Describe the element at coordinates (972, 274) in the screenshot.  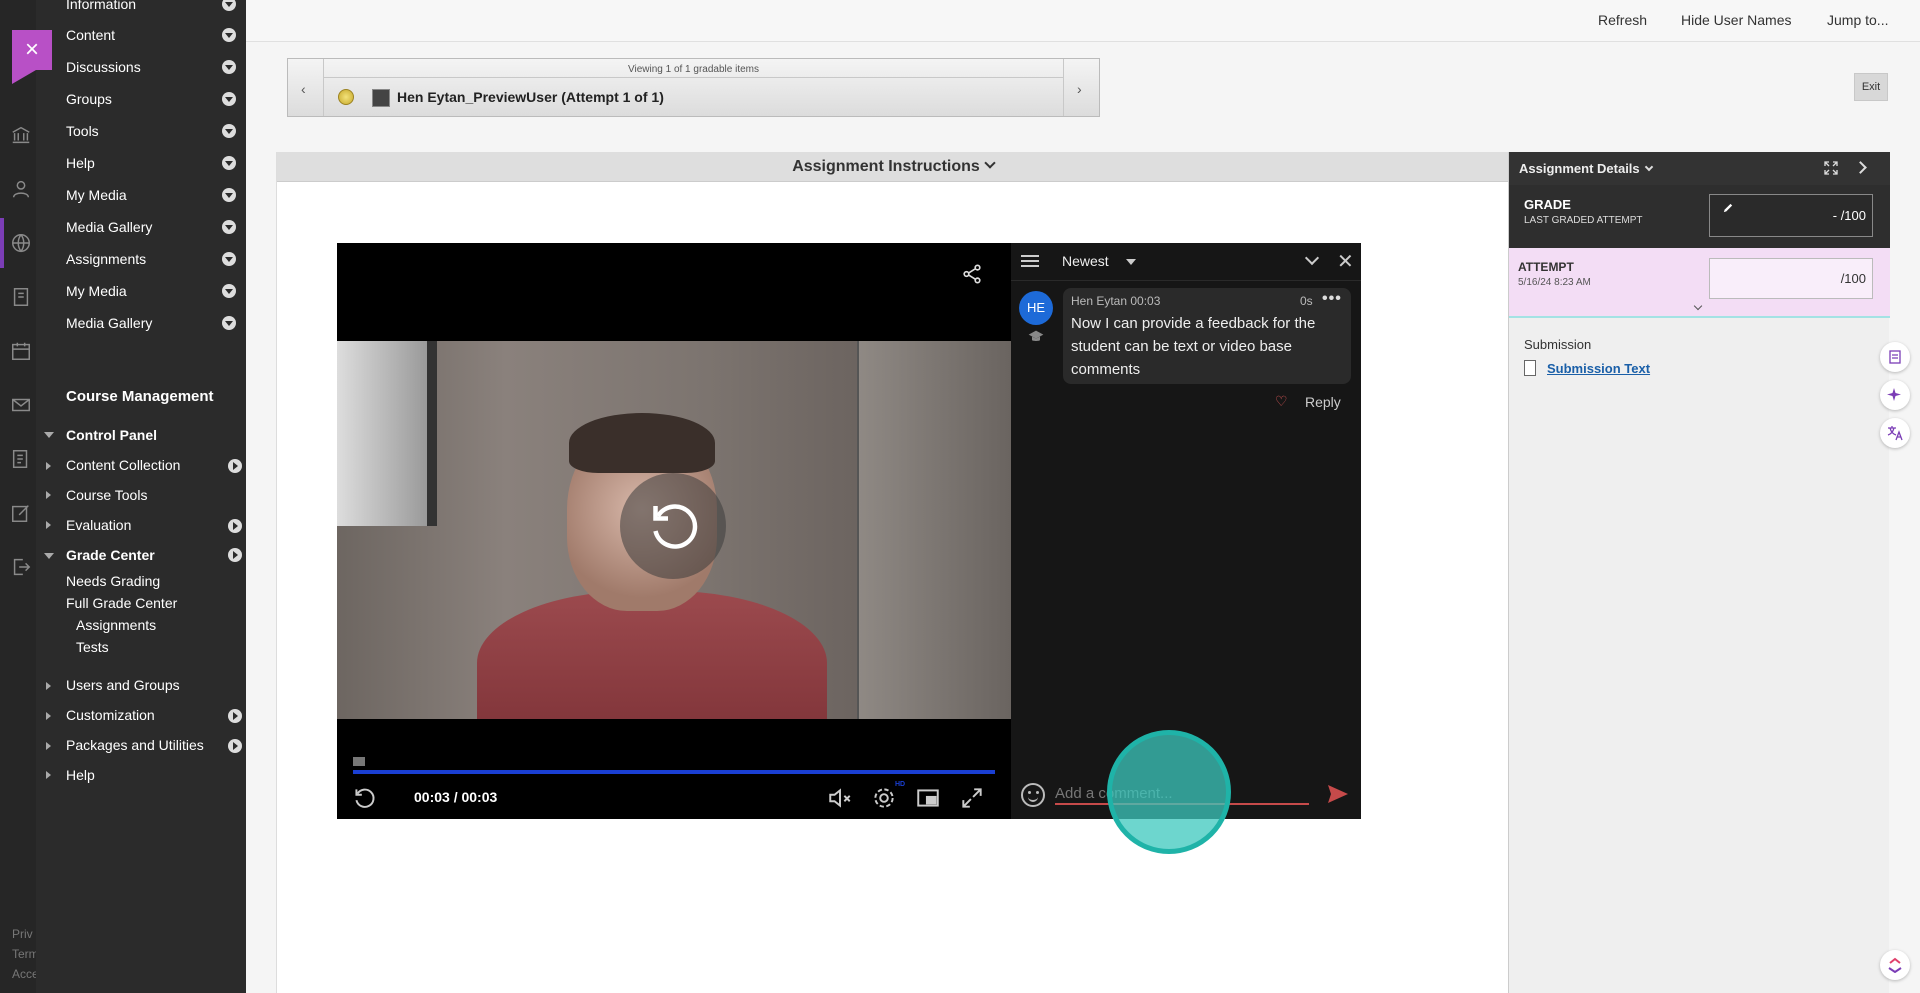
I see `share-icon` at that location.